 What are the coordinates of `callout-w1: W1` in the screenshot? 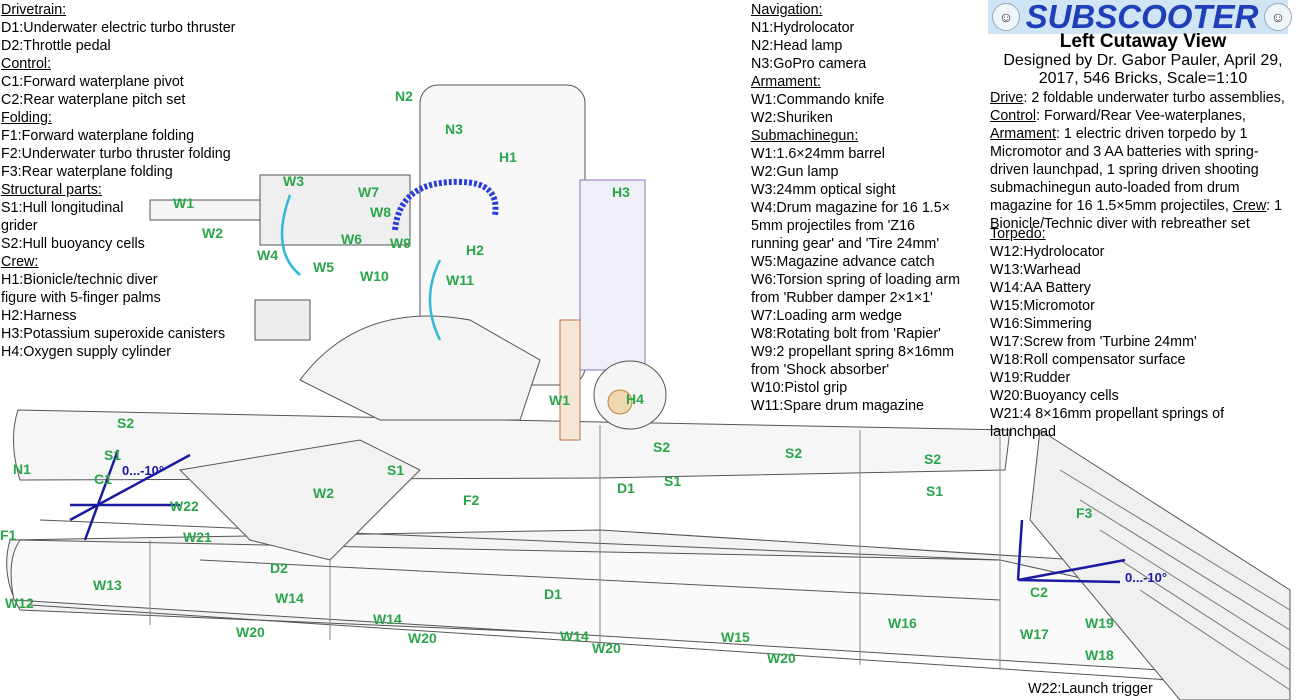 It's located at (559, 400).